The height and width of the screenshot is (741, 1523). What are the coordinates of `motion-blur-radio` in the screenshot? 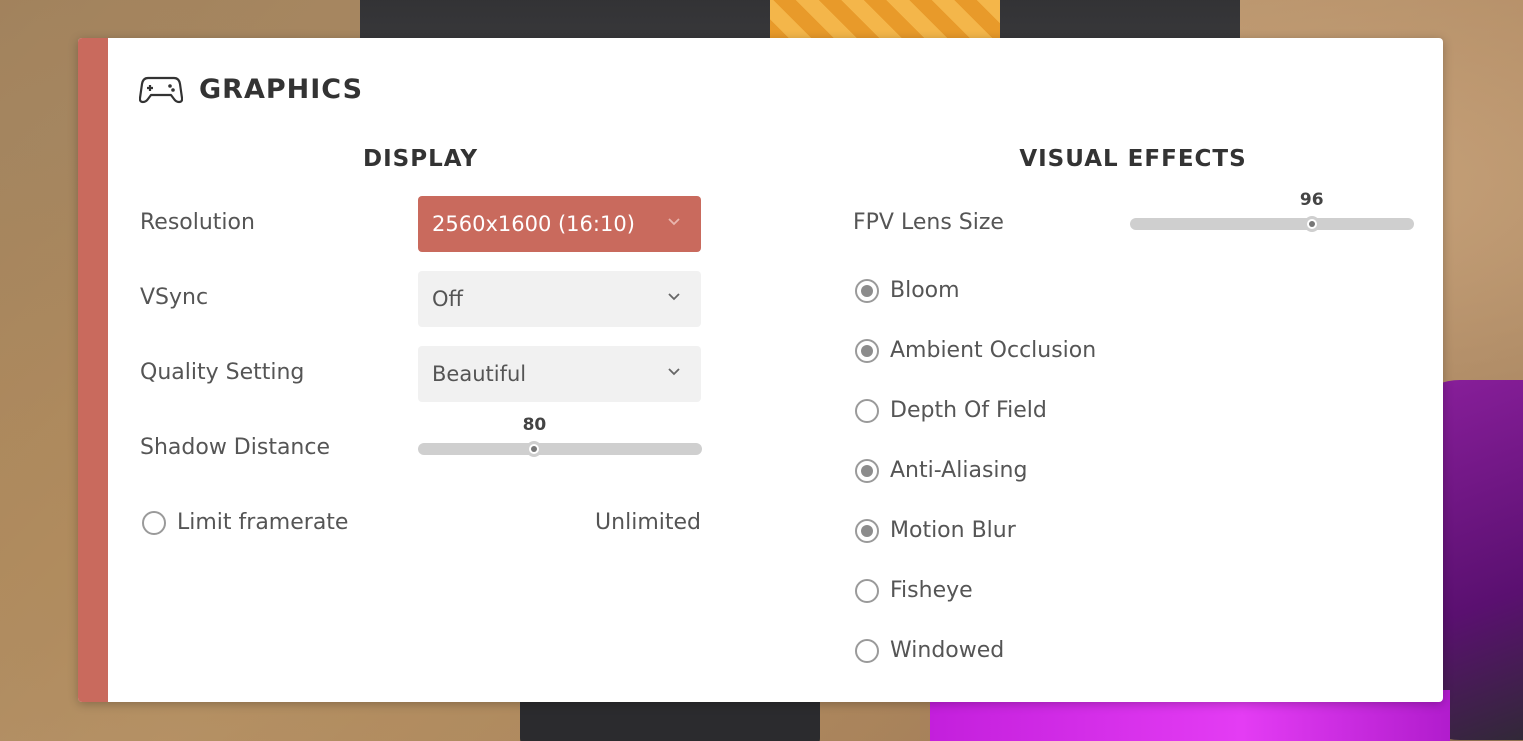 It's located at (867, 530).